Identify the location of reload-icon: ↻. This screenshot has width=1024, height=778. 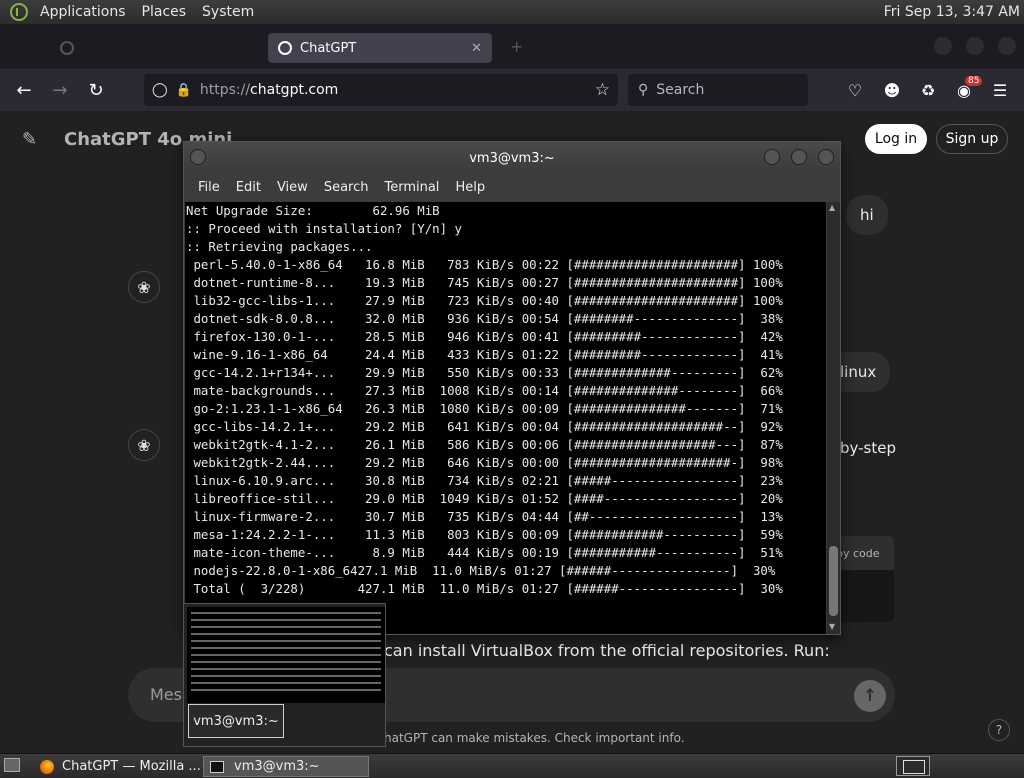
(96, 90).